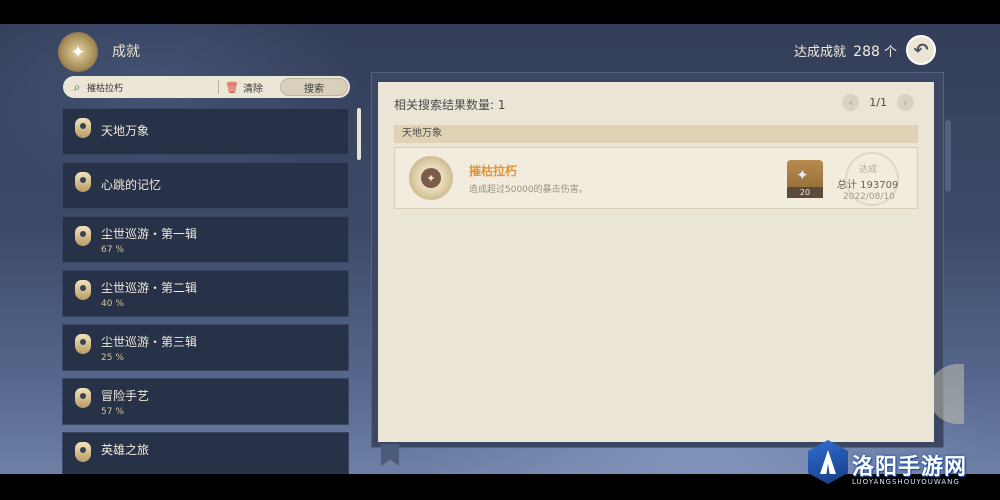 The image size is (1000, 500). I want to click on reward-count: 20, so click(805, 192).